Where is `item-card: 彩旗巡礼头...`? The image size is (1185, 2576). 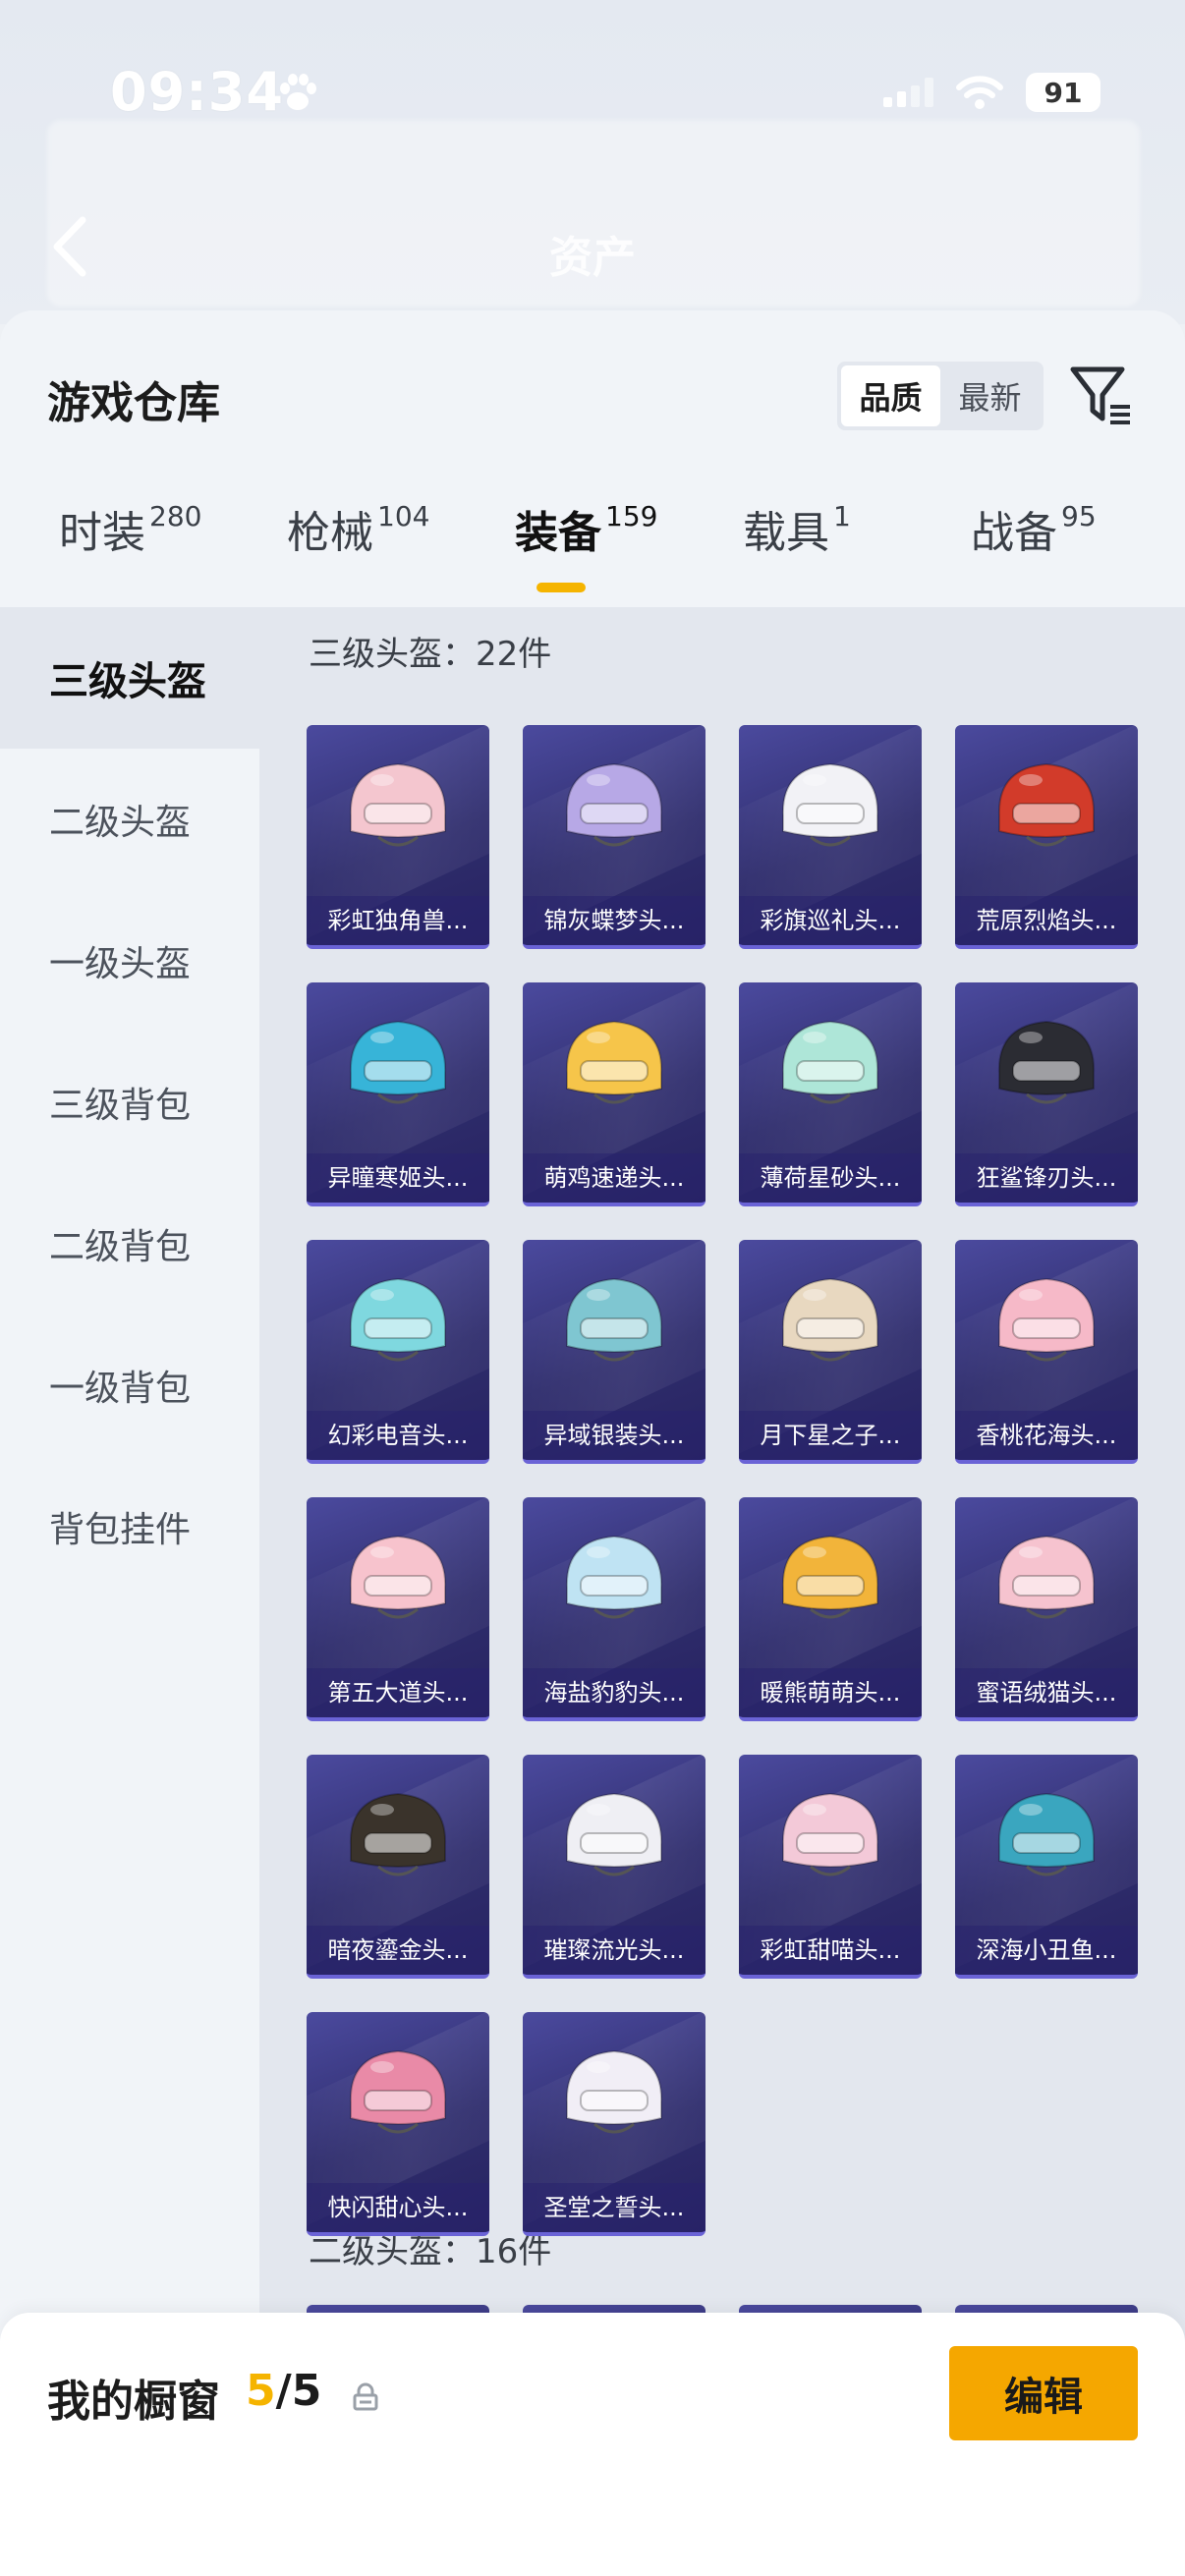
item-card: 彩旗巡礼头... is located at coordinates (831, 837).